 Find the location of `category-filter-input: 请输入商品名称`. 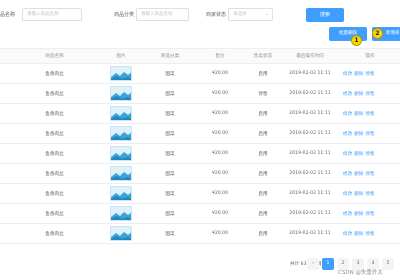

category-filter-input: 请输入商品名称 is located at coordinates (162, 14).